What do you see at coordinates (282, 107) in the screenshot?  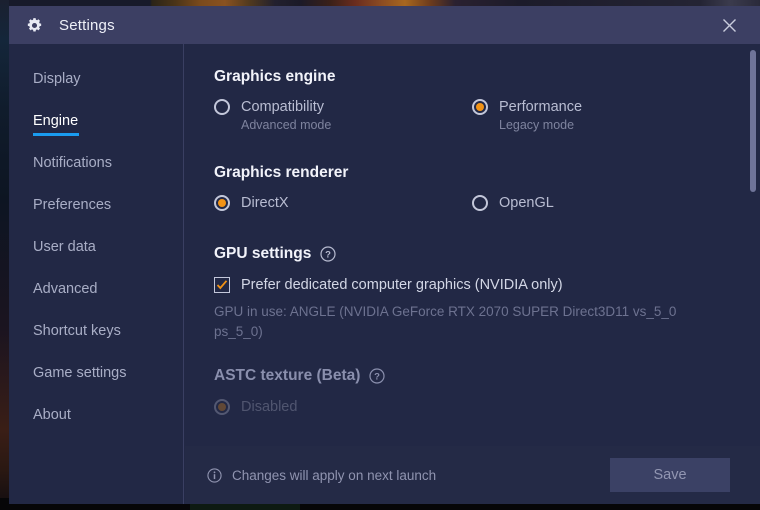 I see `option-label: Compatibility` at bounding box center [282, 107].